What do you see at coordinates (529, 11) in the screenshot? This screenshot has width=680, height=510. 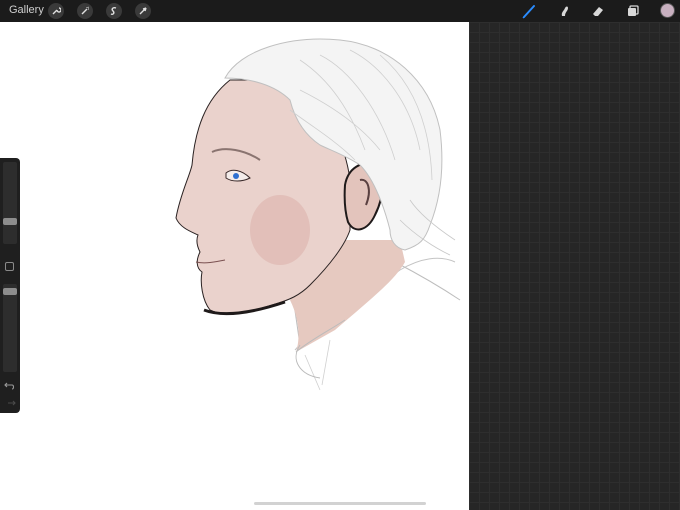 I see `brush-icon` at bounding box center [529, 11].